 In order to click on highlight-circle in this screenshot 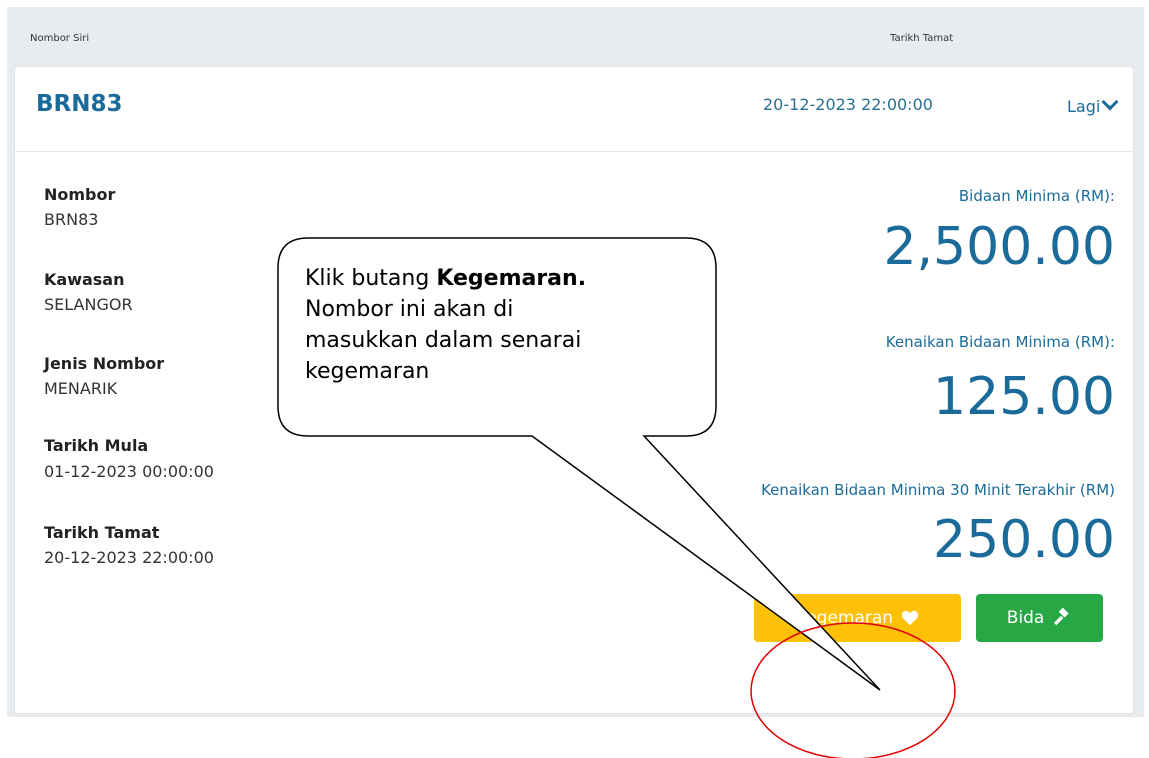, I will do `click(853, 690)`.